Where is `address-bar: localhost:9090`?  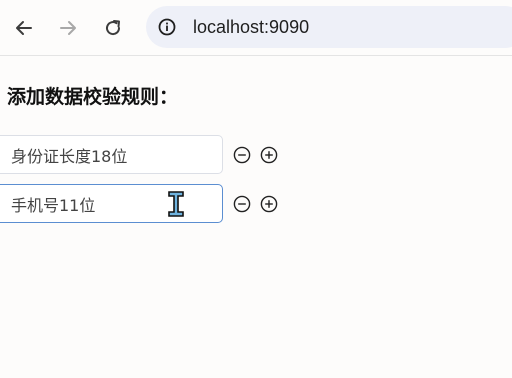
address-bar: localhost:9090 is located at coordinates (329, 27).